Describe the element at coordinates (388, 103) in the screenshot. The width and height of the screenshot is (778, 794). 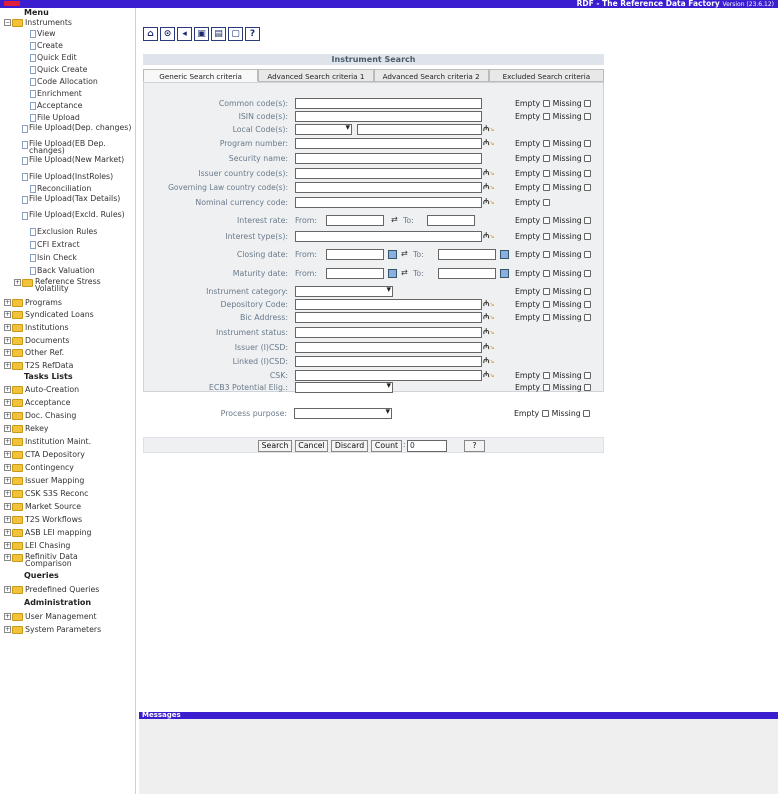
I see `common-code-input` at that location.